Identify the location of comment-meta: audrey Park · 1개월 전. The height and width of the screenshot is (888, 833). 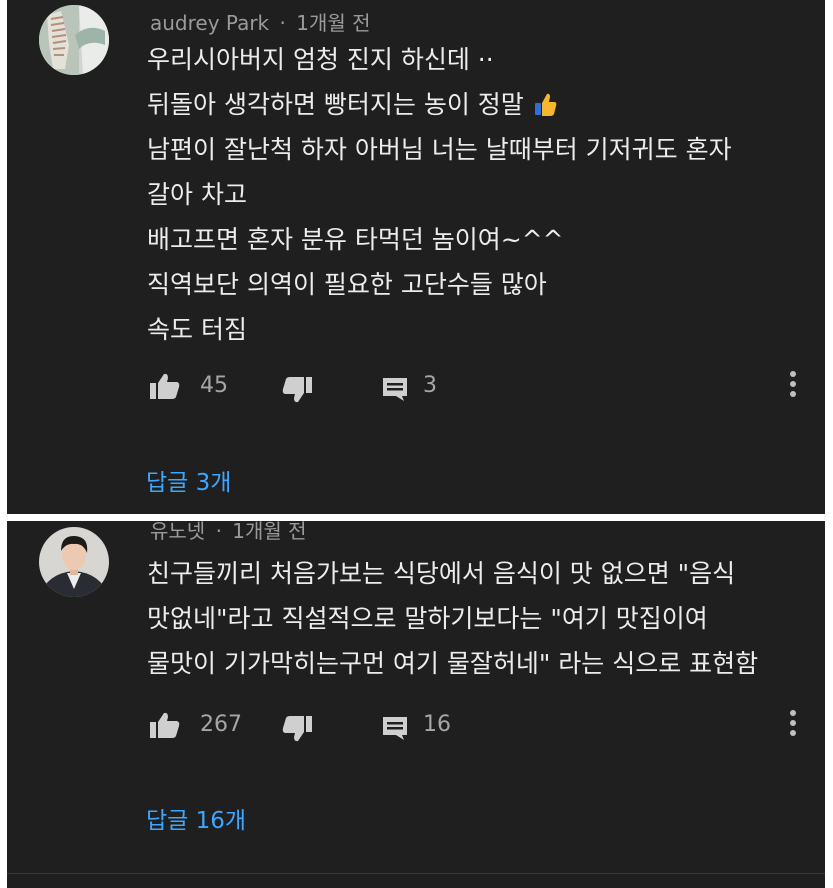
(260, 21).